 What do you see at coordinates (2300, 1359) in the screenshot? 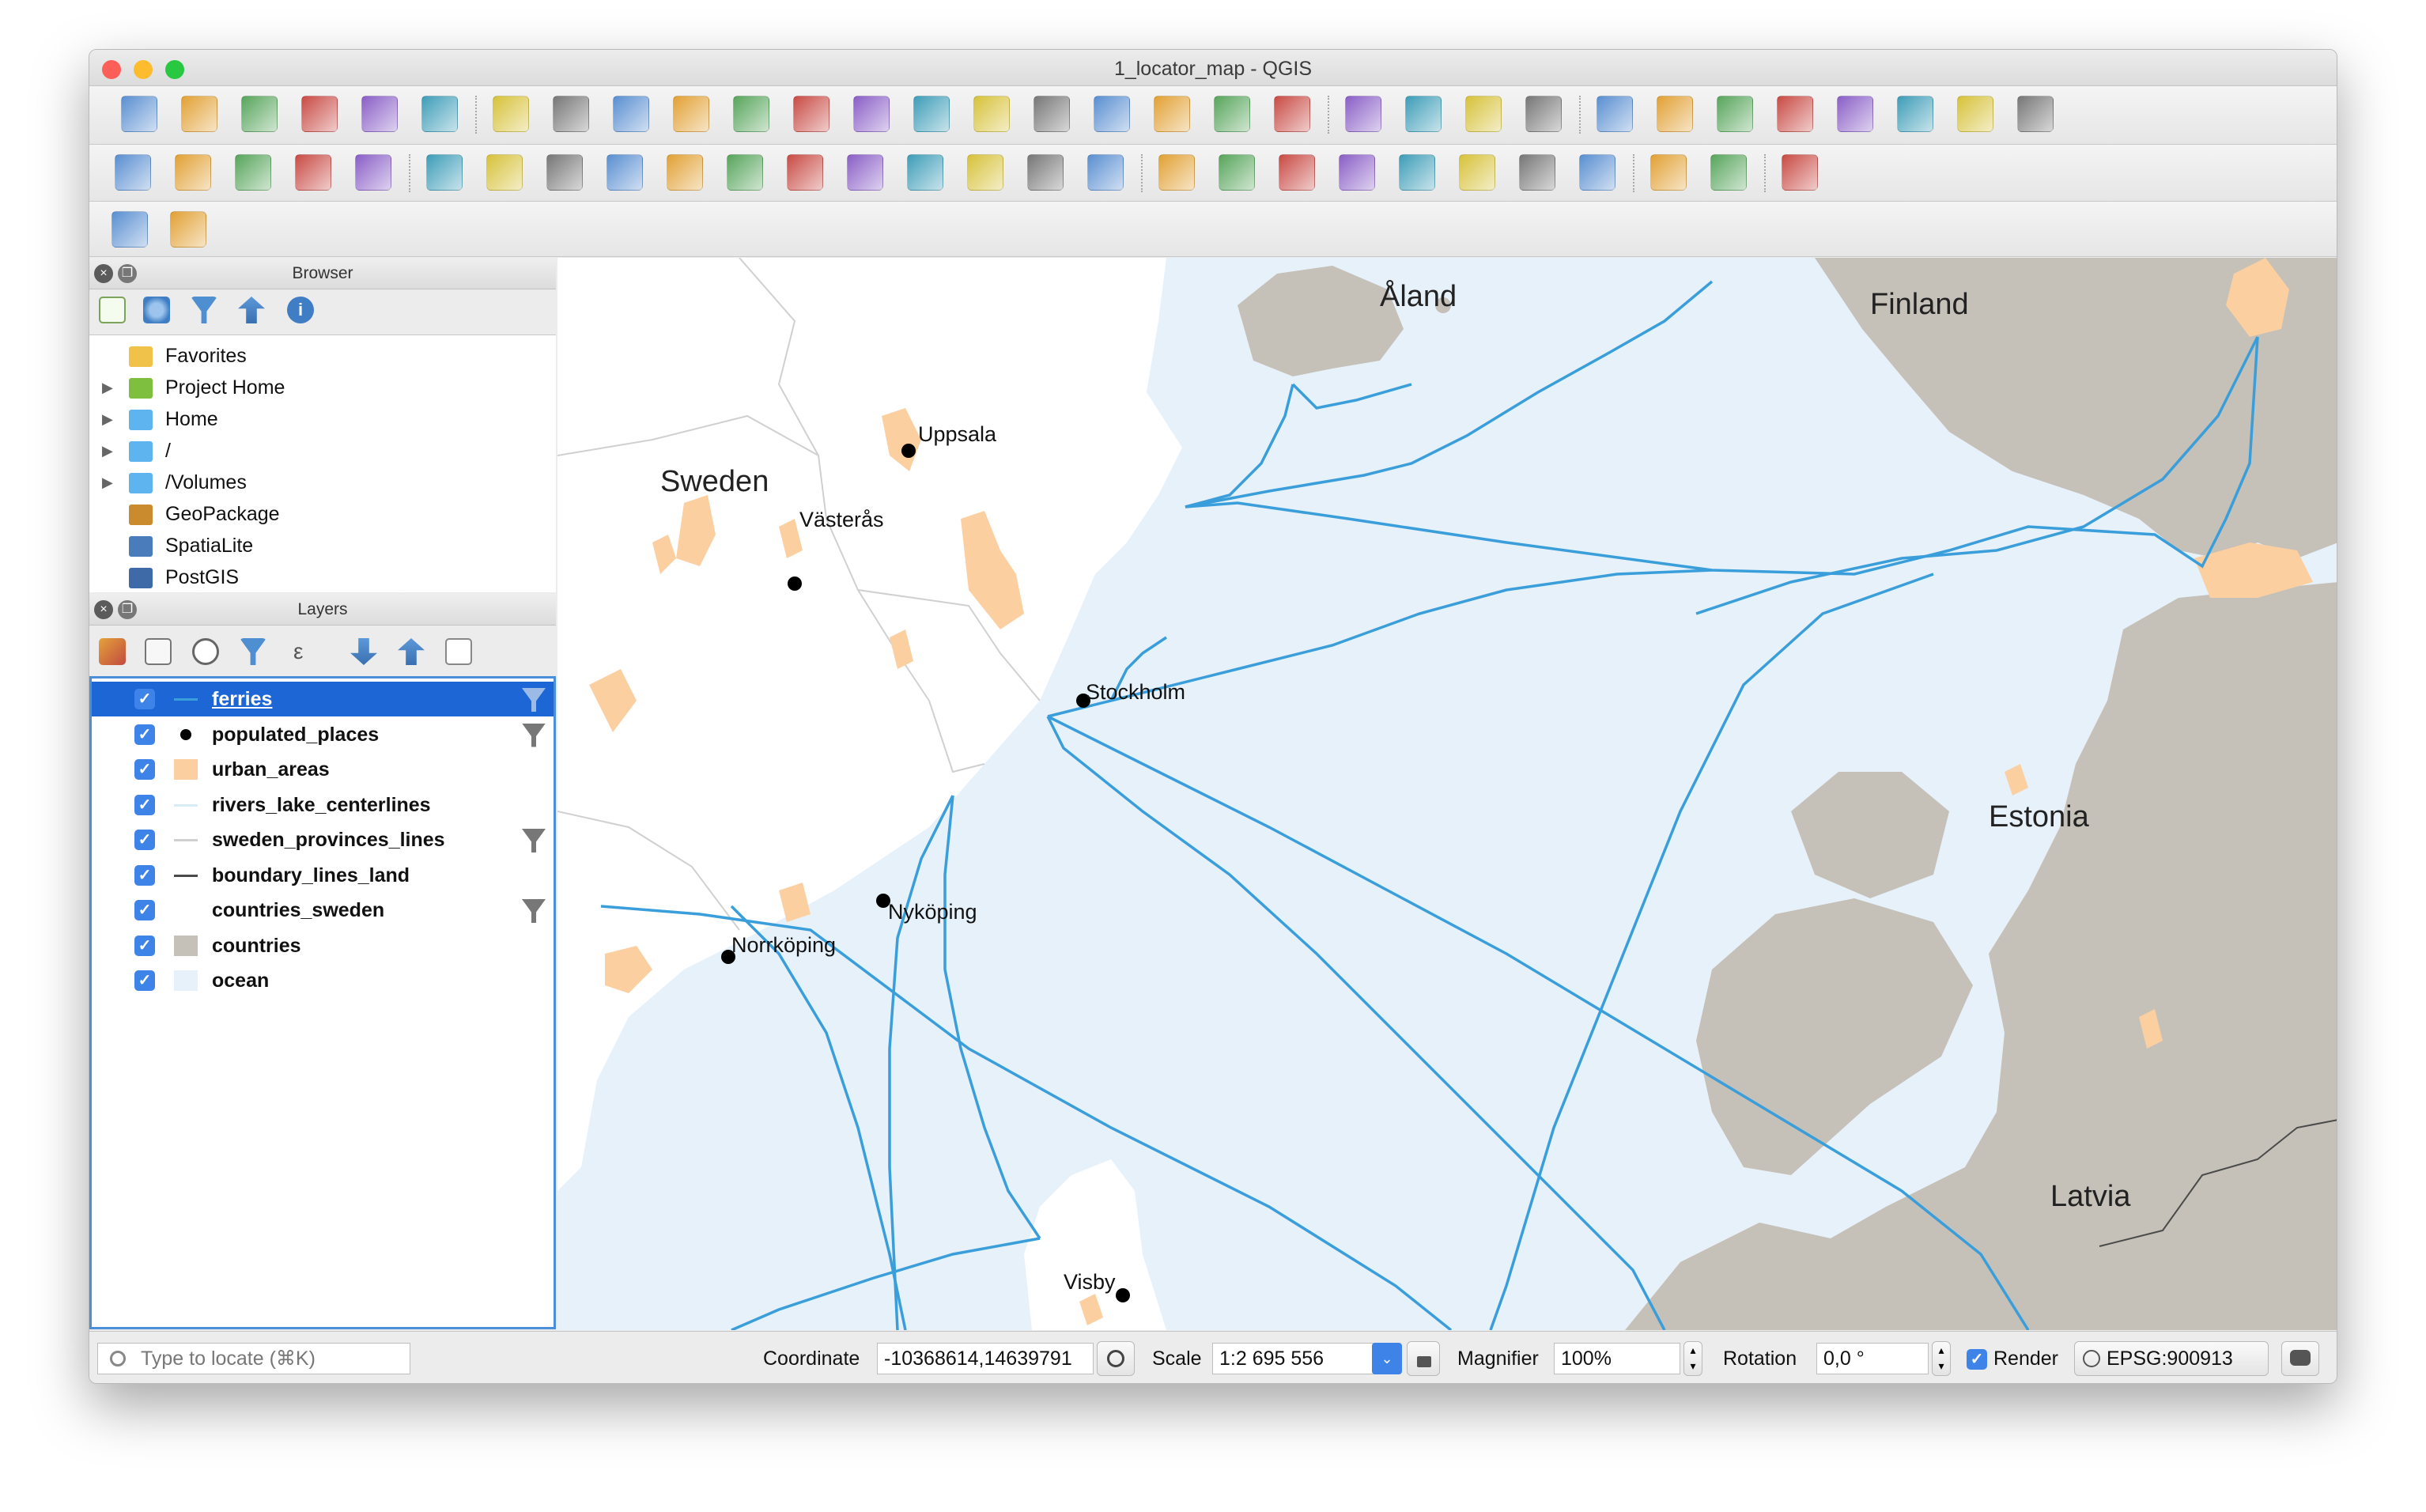
I see `messages-button` at bounding box center [2300, 1359].